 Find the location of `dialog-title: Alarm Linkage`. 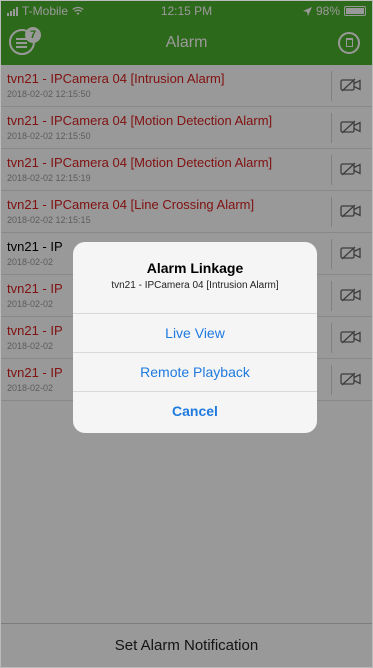

dialog-title: Alarm Linkage is located at coordinates (195, 268).